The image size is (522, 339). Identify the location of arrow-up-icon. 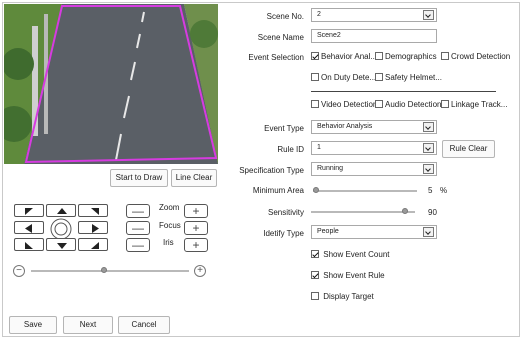
(62, 211).